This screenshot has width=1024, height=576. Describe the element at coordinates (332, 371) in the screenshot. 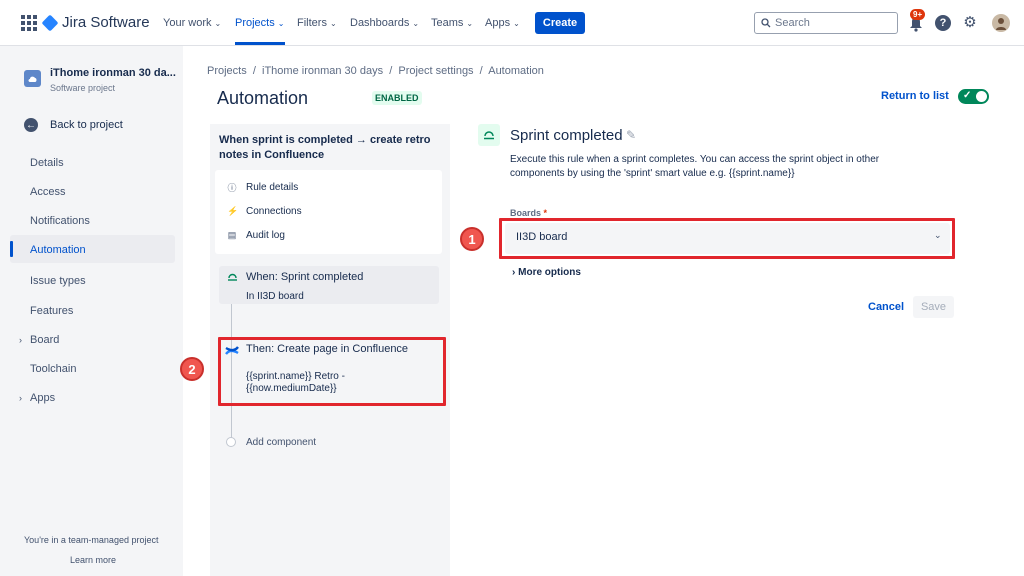

I see `highlight-box-action` at that location.